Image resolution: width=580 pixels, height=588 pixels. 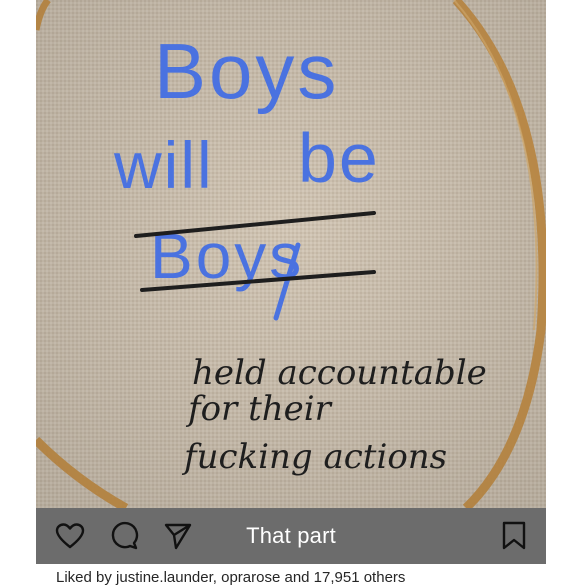 What do you see at coordinates (259, 409) in the screenshot?
I see `embroidery-script-line2: for their` at bounding box center [259, 409].